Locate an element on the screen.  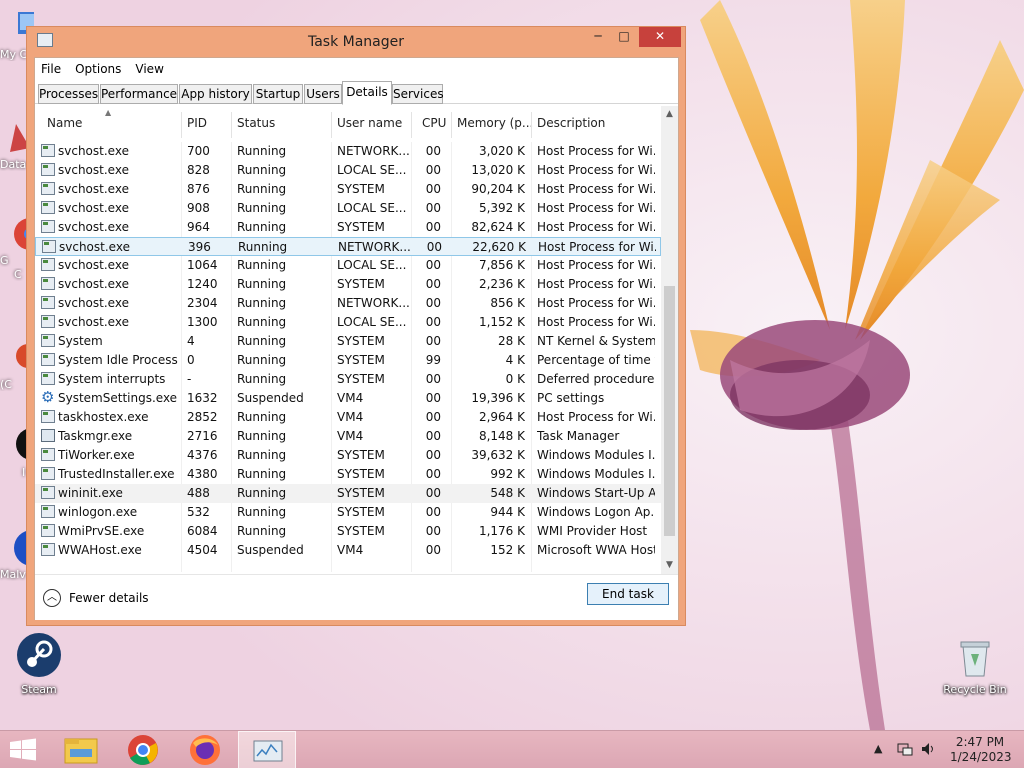
show-hidden-icons-icon: ▲ is located at coordinates (878, 755).